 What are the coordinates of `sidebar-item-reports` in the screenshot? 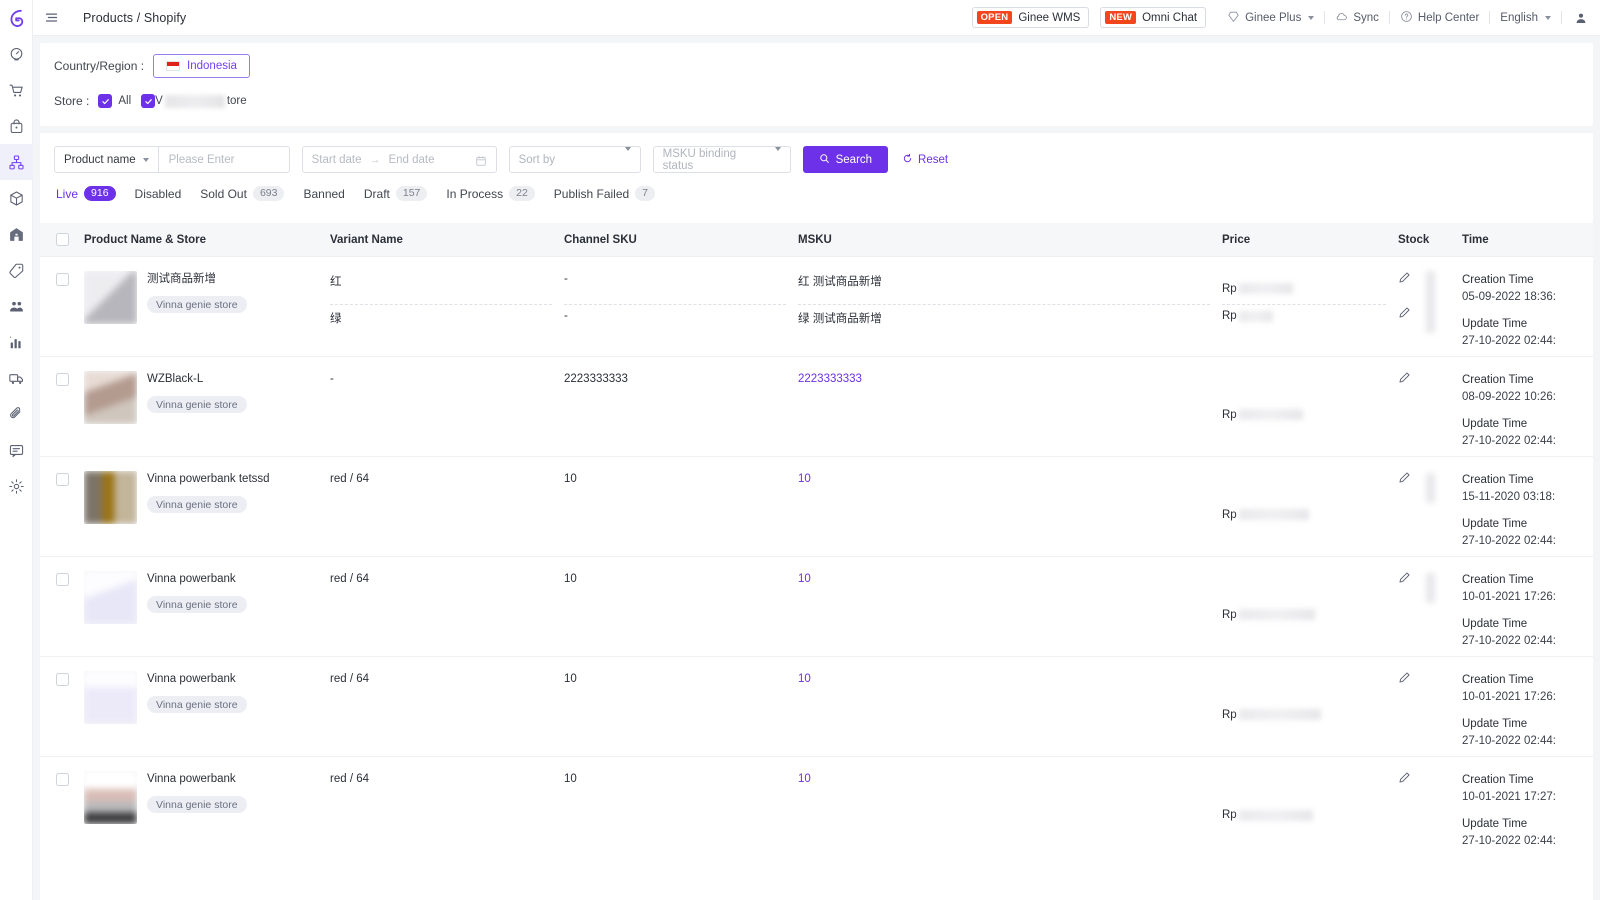 It's located at (16, 342).